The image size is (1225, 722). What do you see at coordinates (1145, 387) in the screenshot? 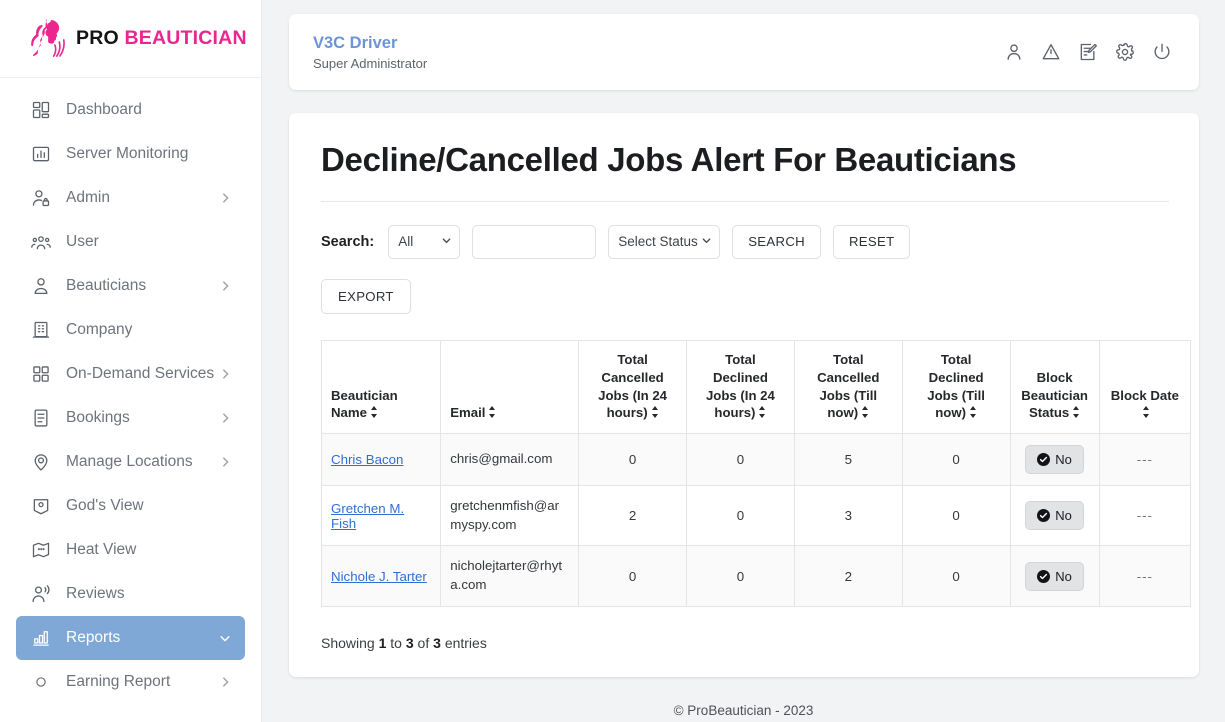
I see `column-header-block-date: Block Date` at bounding box center [1145, 387].